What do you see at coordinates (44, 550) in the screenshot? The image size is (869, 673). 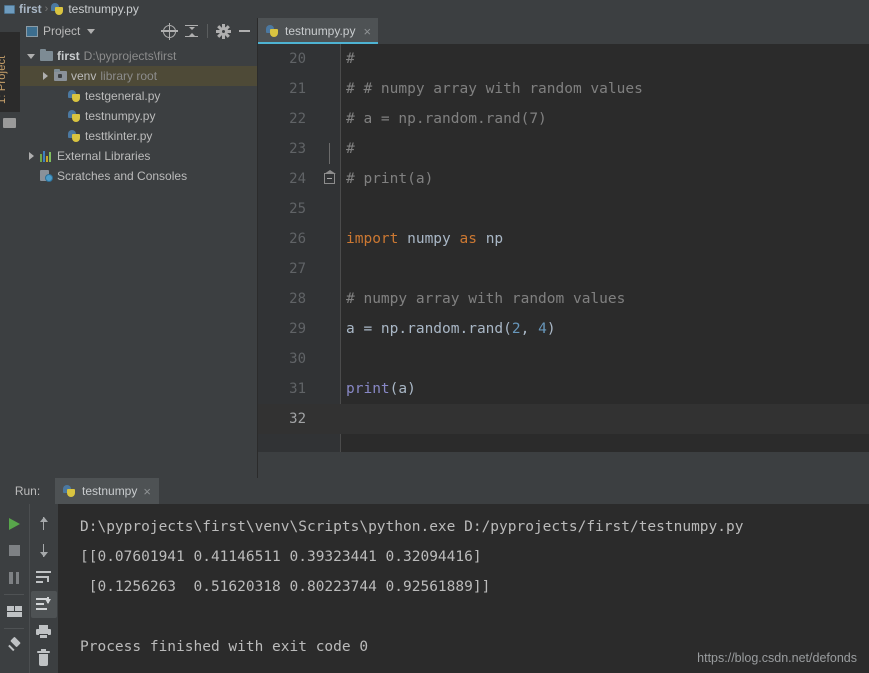 I see `arrow-down-icon` at bounding box center [44, 550].